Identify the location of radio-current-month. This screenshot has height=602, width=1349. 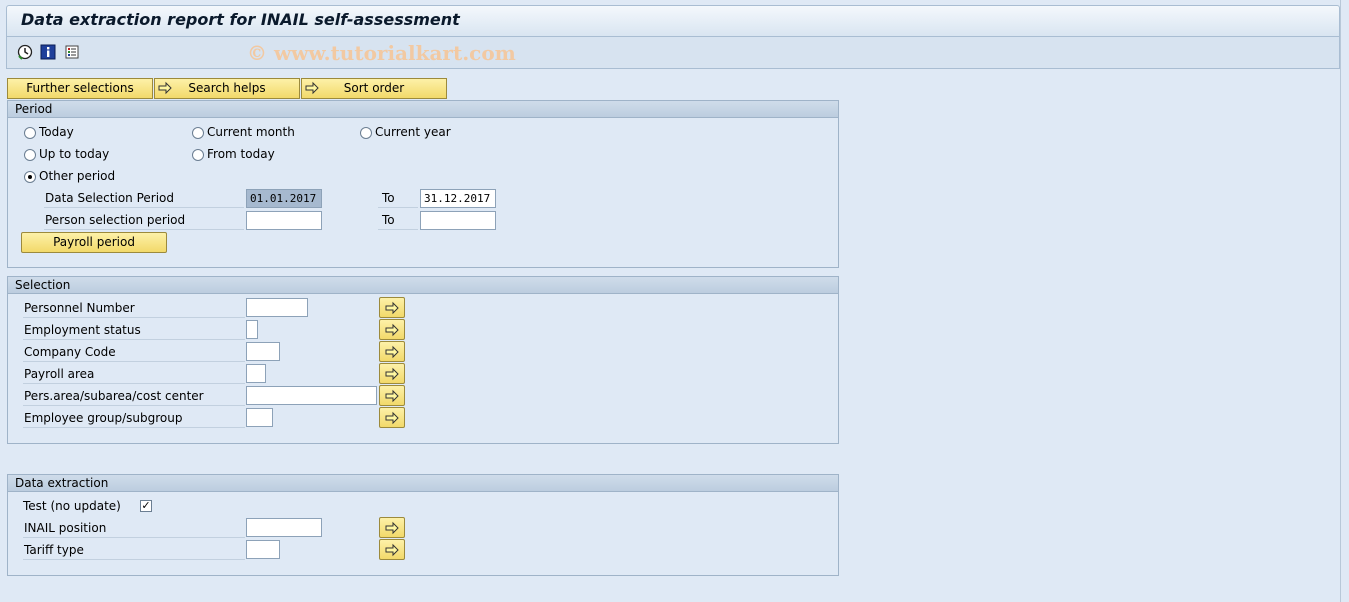
(198, 133).